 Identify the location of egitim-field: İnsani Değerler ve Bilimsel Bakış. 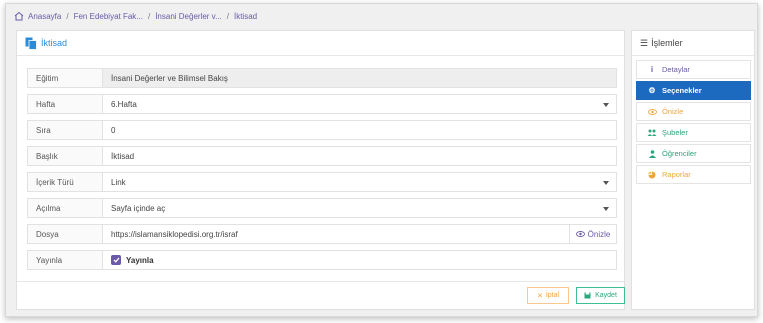
(359, 78).